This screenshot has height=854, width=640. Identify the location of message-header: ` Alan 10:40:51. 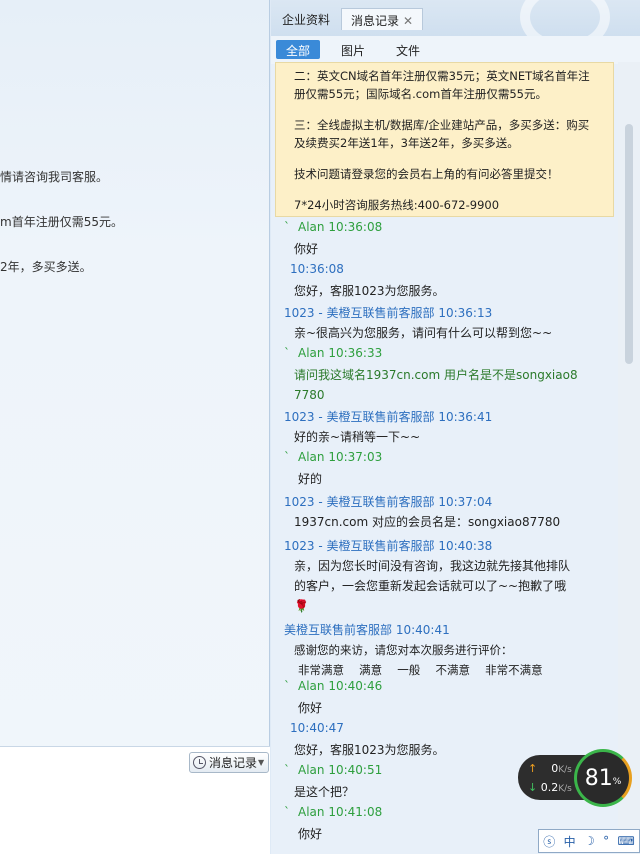
(333, 770).